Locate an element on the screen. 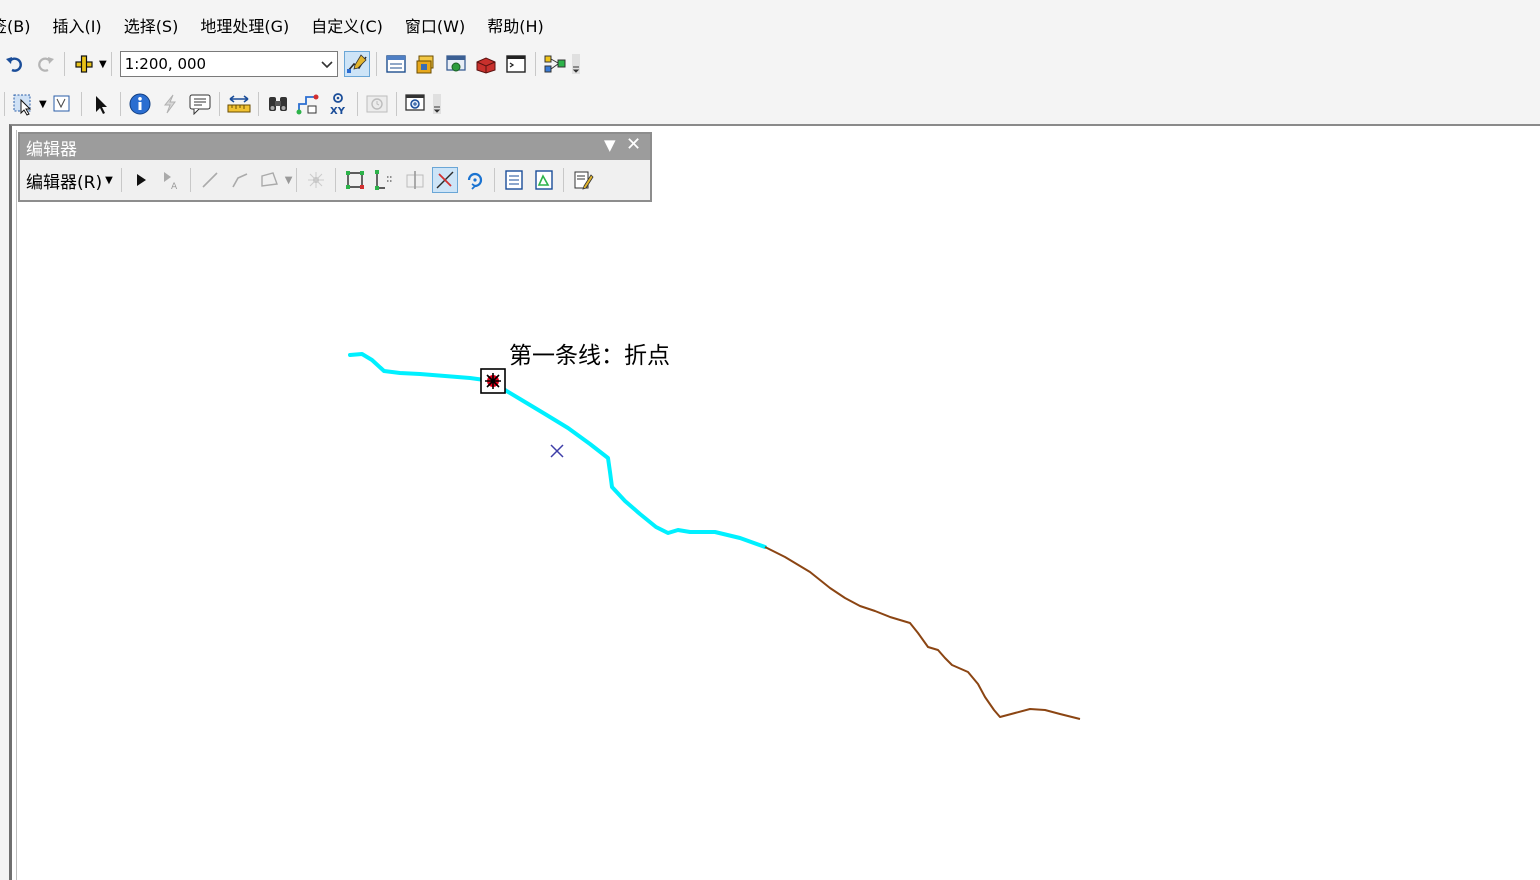 The height and width of the screenshot is (880, 1540). straight-segment-icon is located at coordinates (210, 180).